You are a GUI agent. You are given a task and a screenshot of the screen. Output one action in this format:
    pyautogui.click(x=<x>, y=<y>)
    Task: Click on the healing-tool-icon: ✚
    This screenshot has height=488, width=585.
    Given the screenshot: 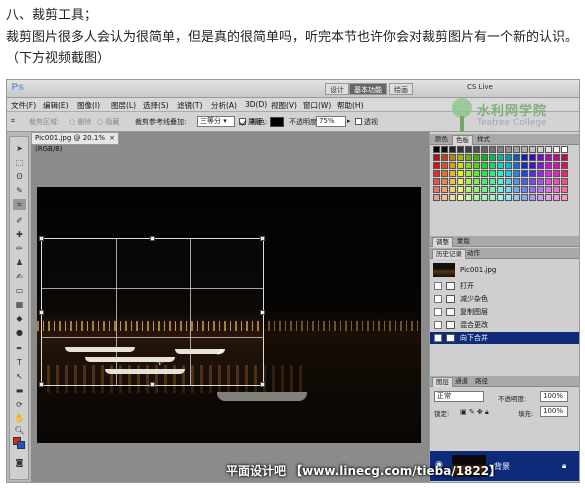 What is the action you would take?
    pyautogui.click(x=19, y=234)
    